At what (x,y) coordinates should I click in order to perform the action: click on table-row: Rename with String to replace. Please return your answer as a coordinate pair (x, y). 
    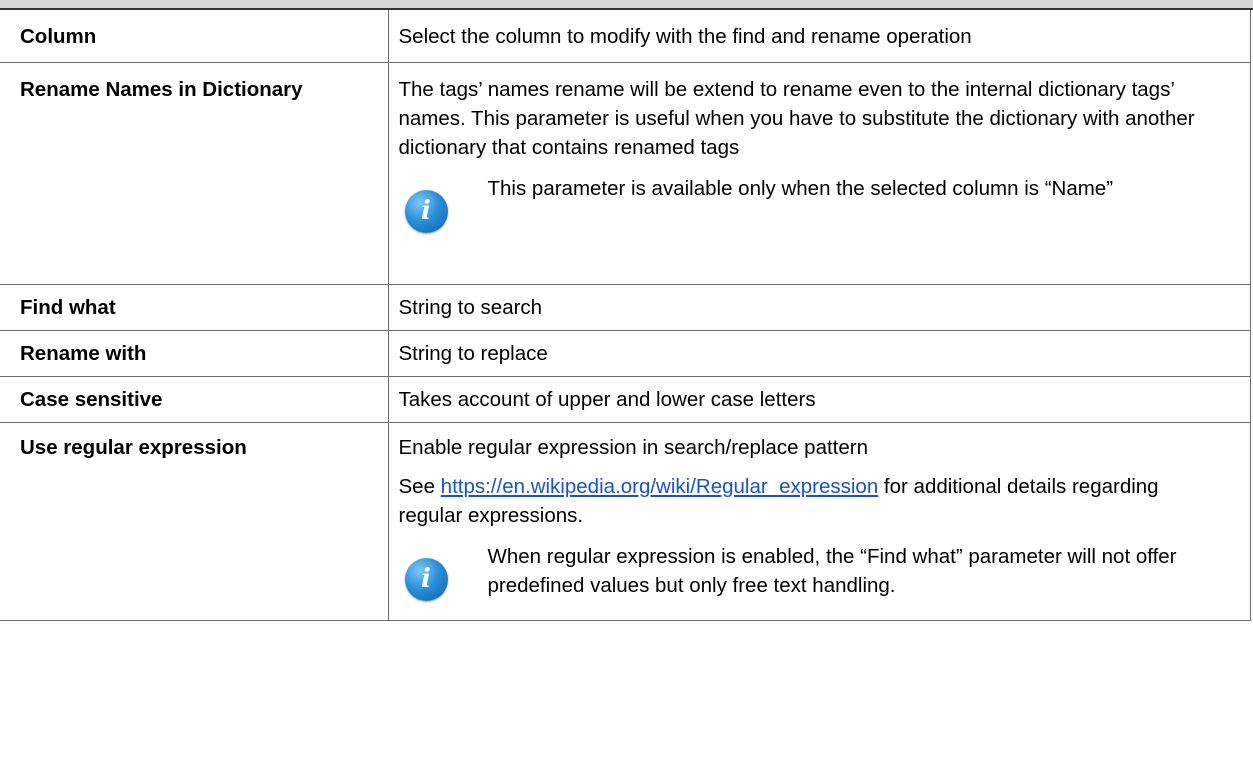
    Looking at the image, I should click on (625, 353).